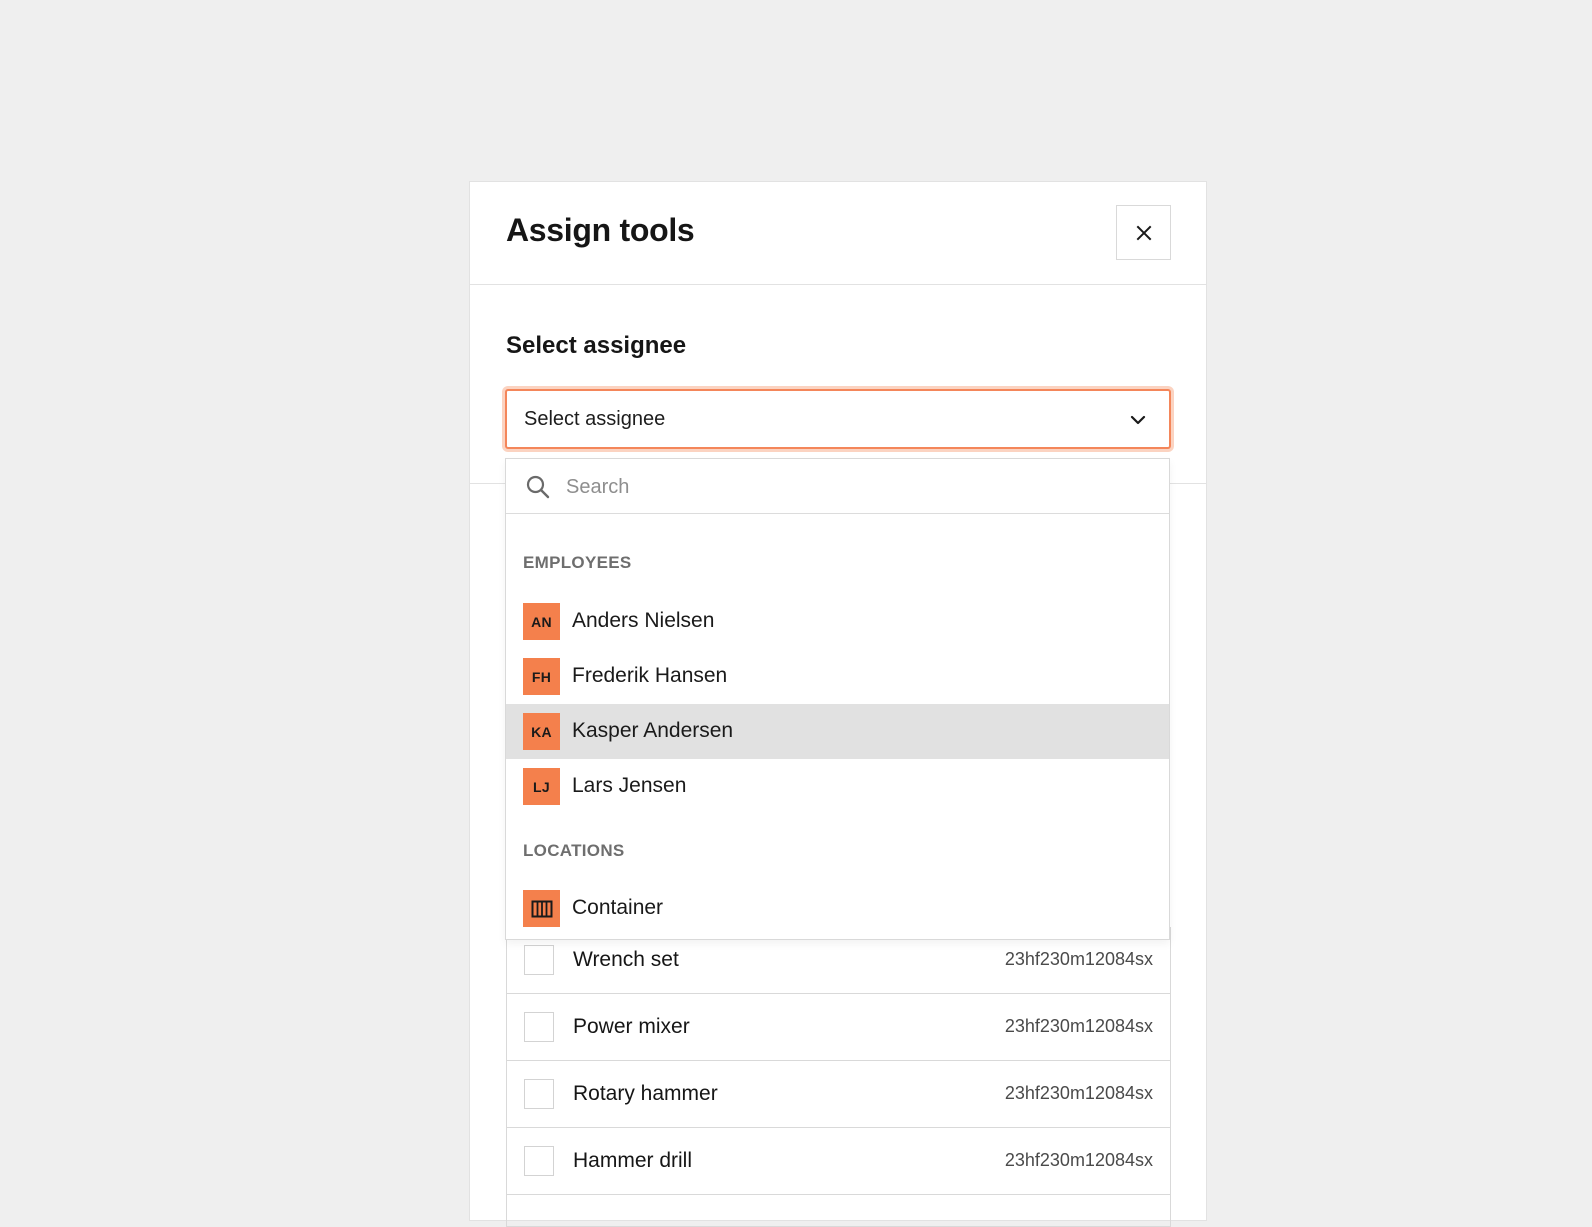  What do you see at coordinates (633, 1160) in the screenshot?
I see `tool-name: Hammer drill` at bounding box center [633, 1160].